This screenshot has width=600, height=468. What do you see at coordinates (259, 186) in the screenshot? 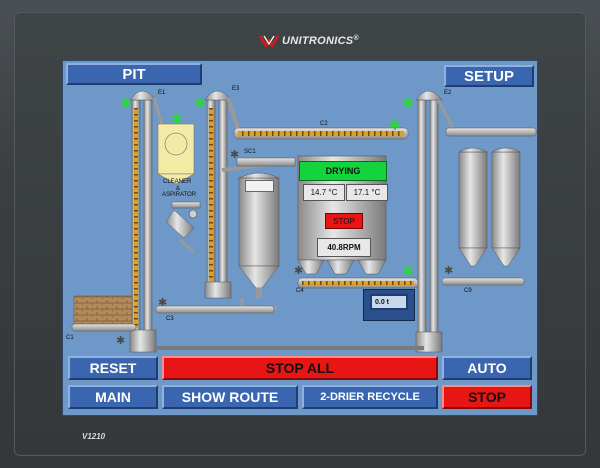
I see `sc1-display` at bounding box center [259, 186].